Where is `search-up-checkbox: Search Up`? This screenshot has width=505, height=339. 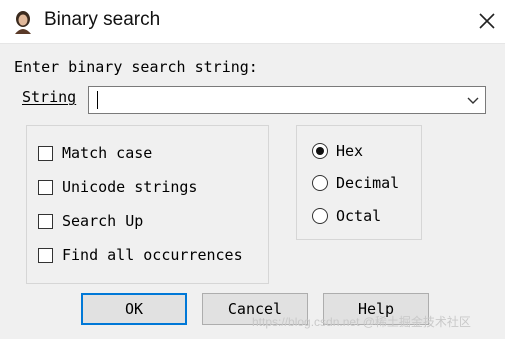
search-up-checkbox: Search Up is located at coordinates (90, 221).